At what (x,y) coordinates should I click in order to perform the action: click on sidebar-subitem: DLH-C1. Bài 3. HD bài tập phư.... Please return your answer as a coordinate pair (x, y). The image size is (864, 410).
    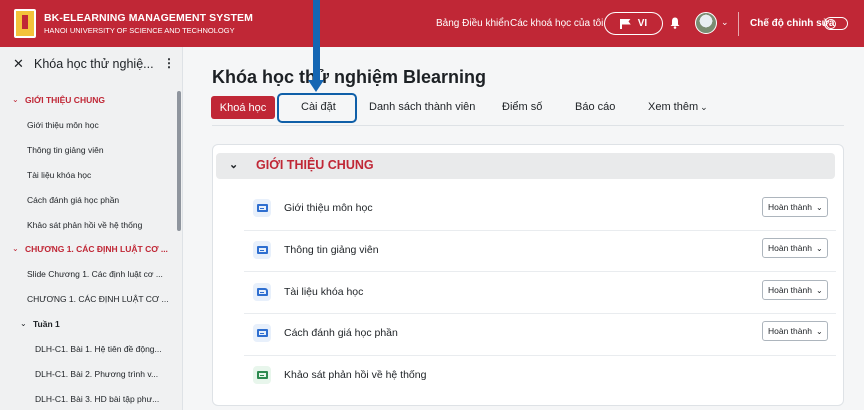
    Looking at the image, I should click on (97, 399).